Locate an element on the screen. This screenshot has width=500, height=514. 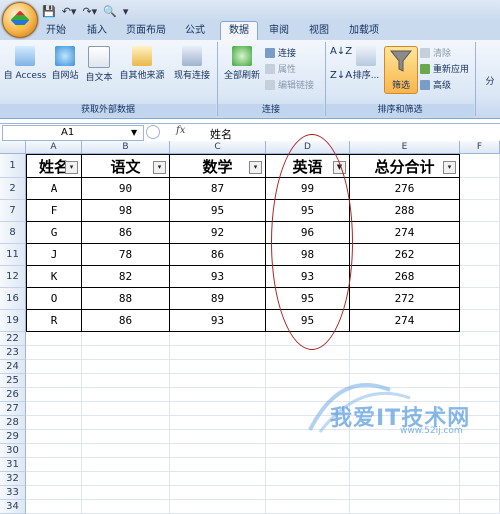
data-cell: 88 is located at coordinates (126, 299).